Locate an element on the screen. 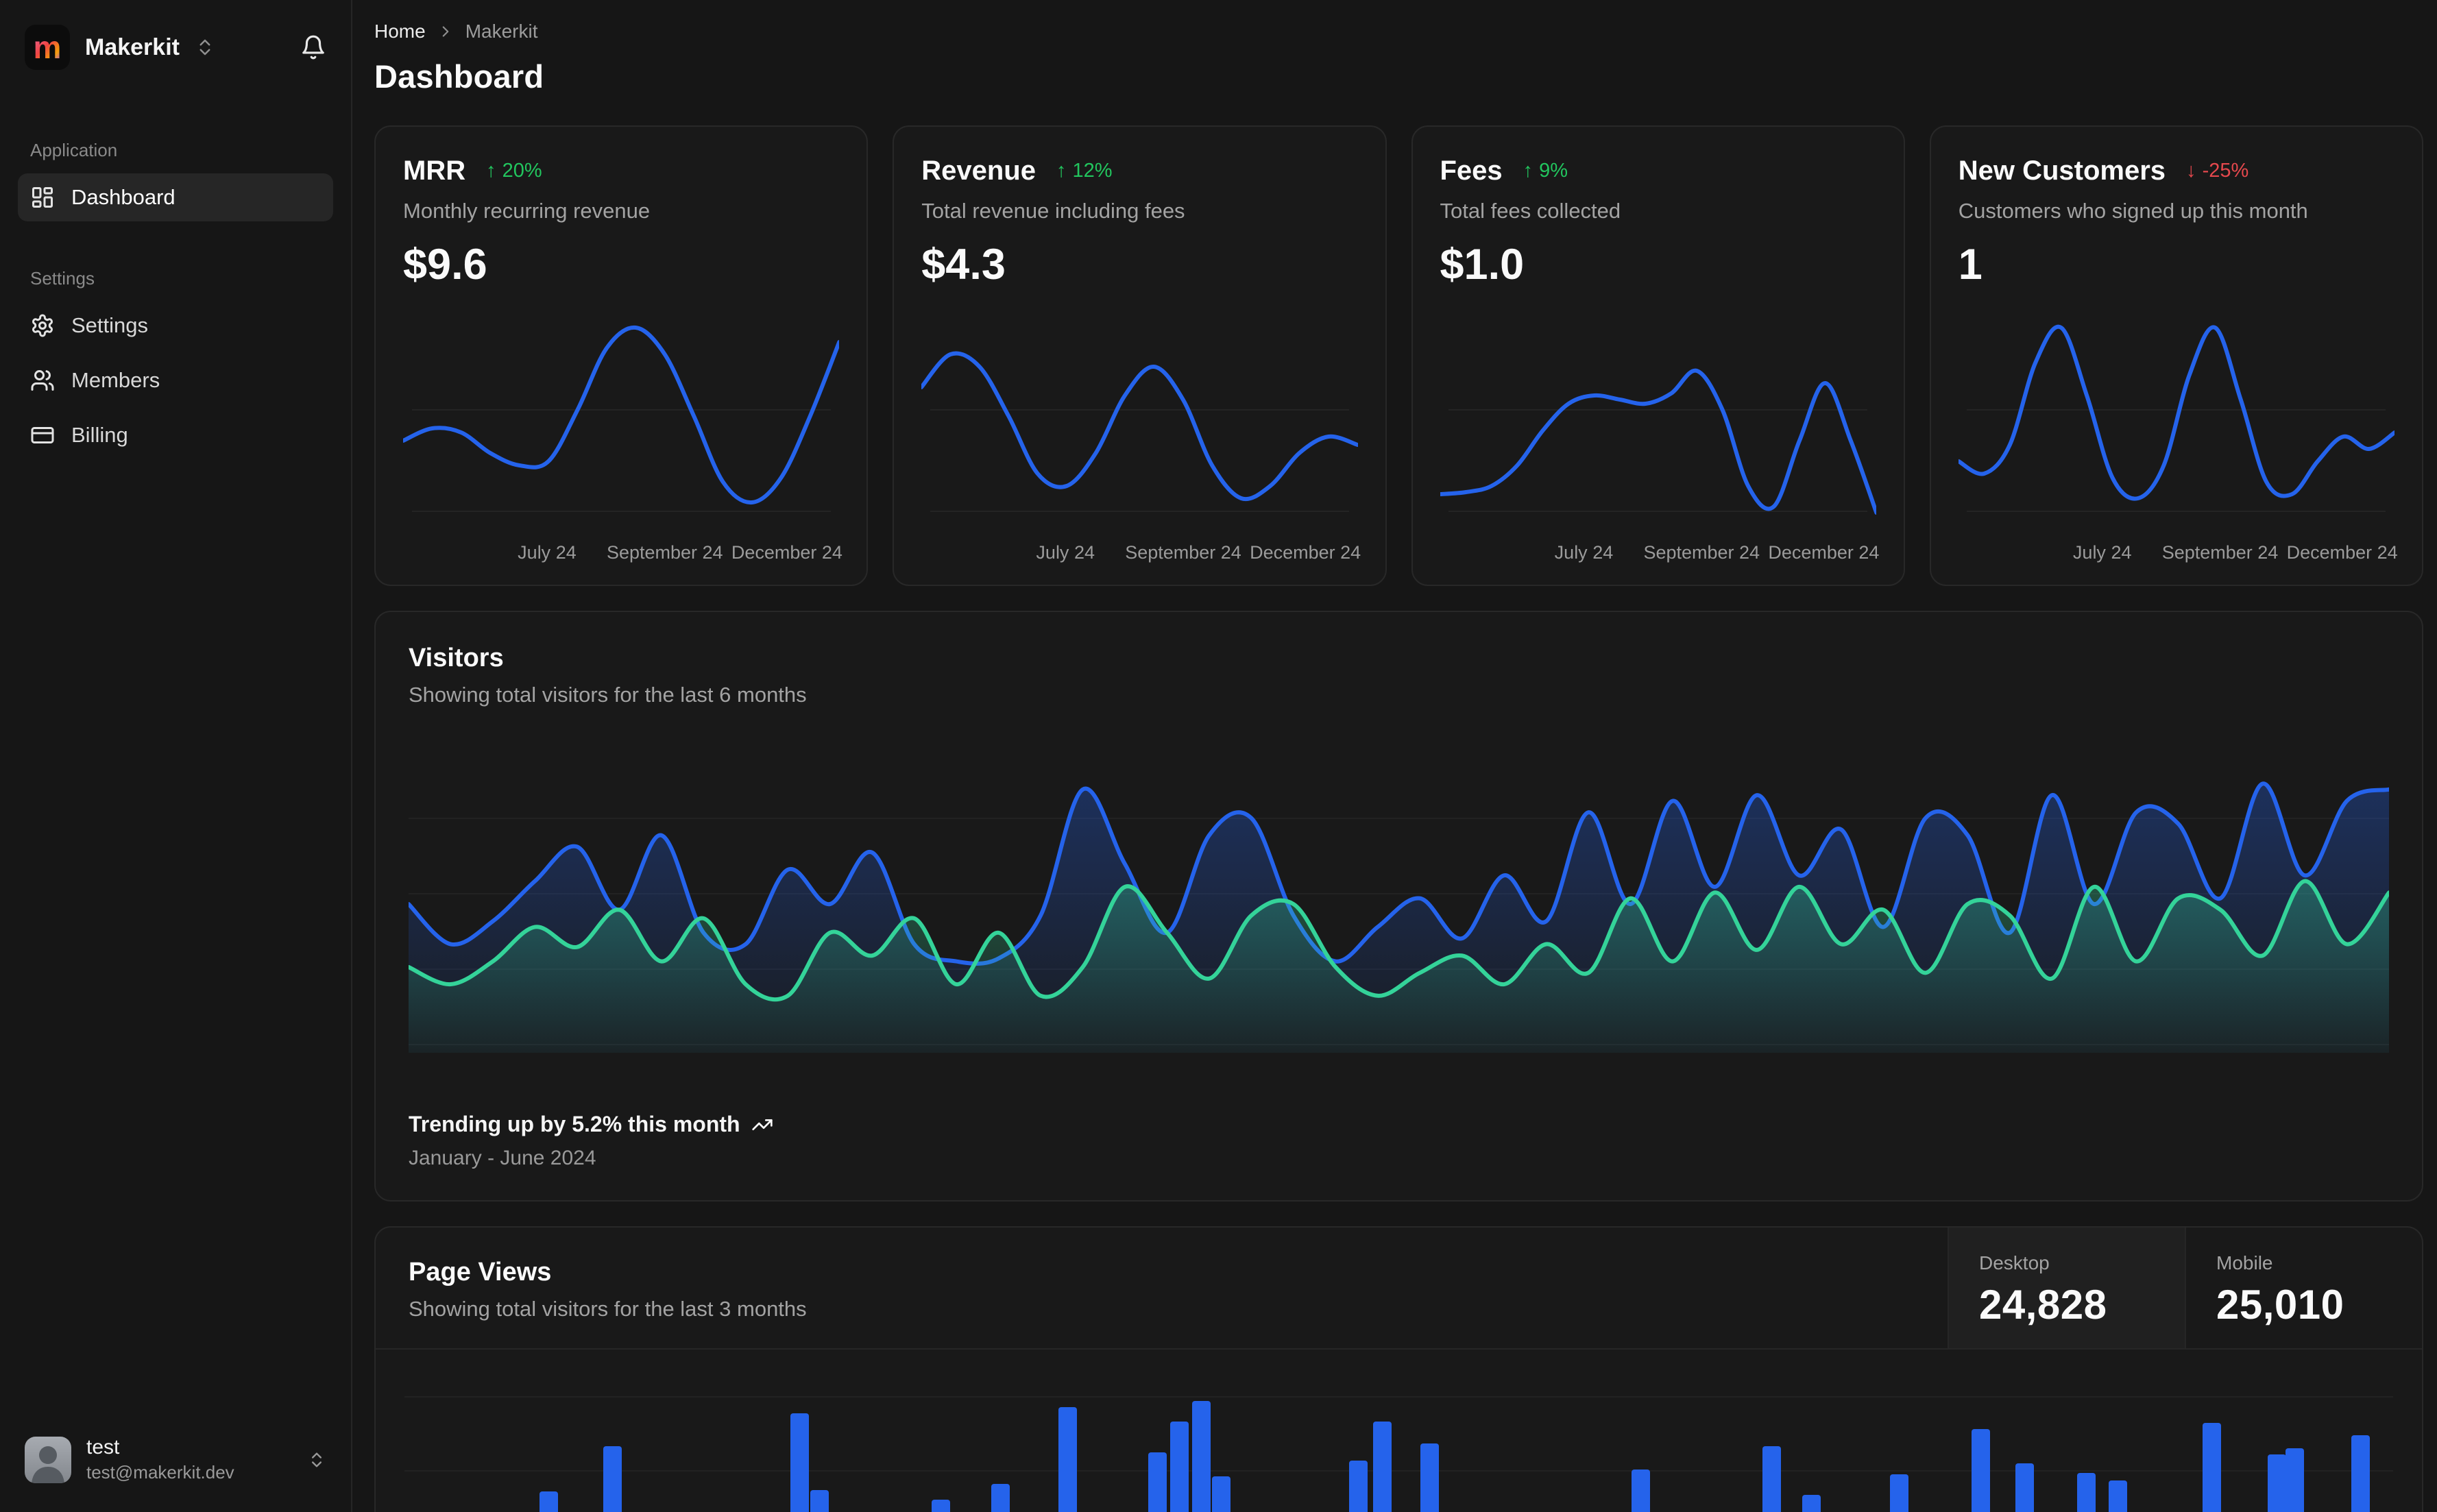 This screenshot has width=2437, height=1512. workspace-switcher: m Makerkit is located at coordinates (176, 48).